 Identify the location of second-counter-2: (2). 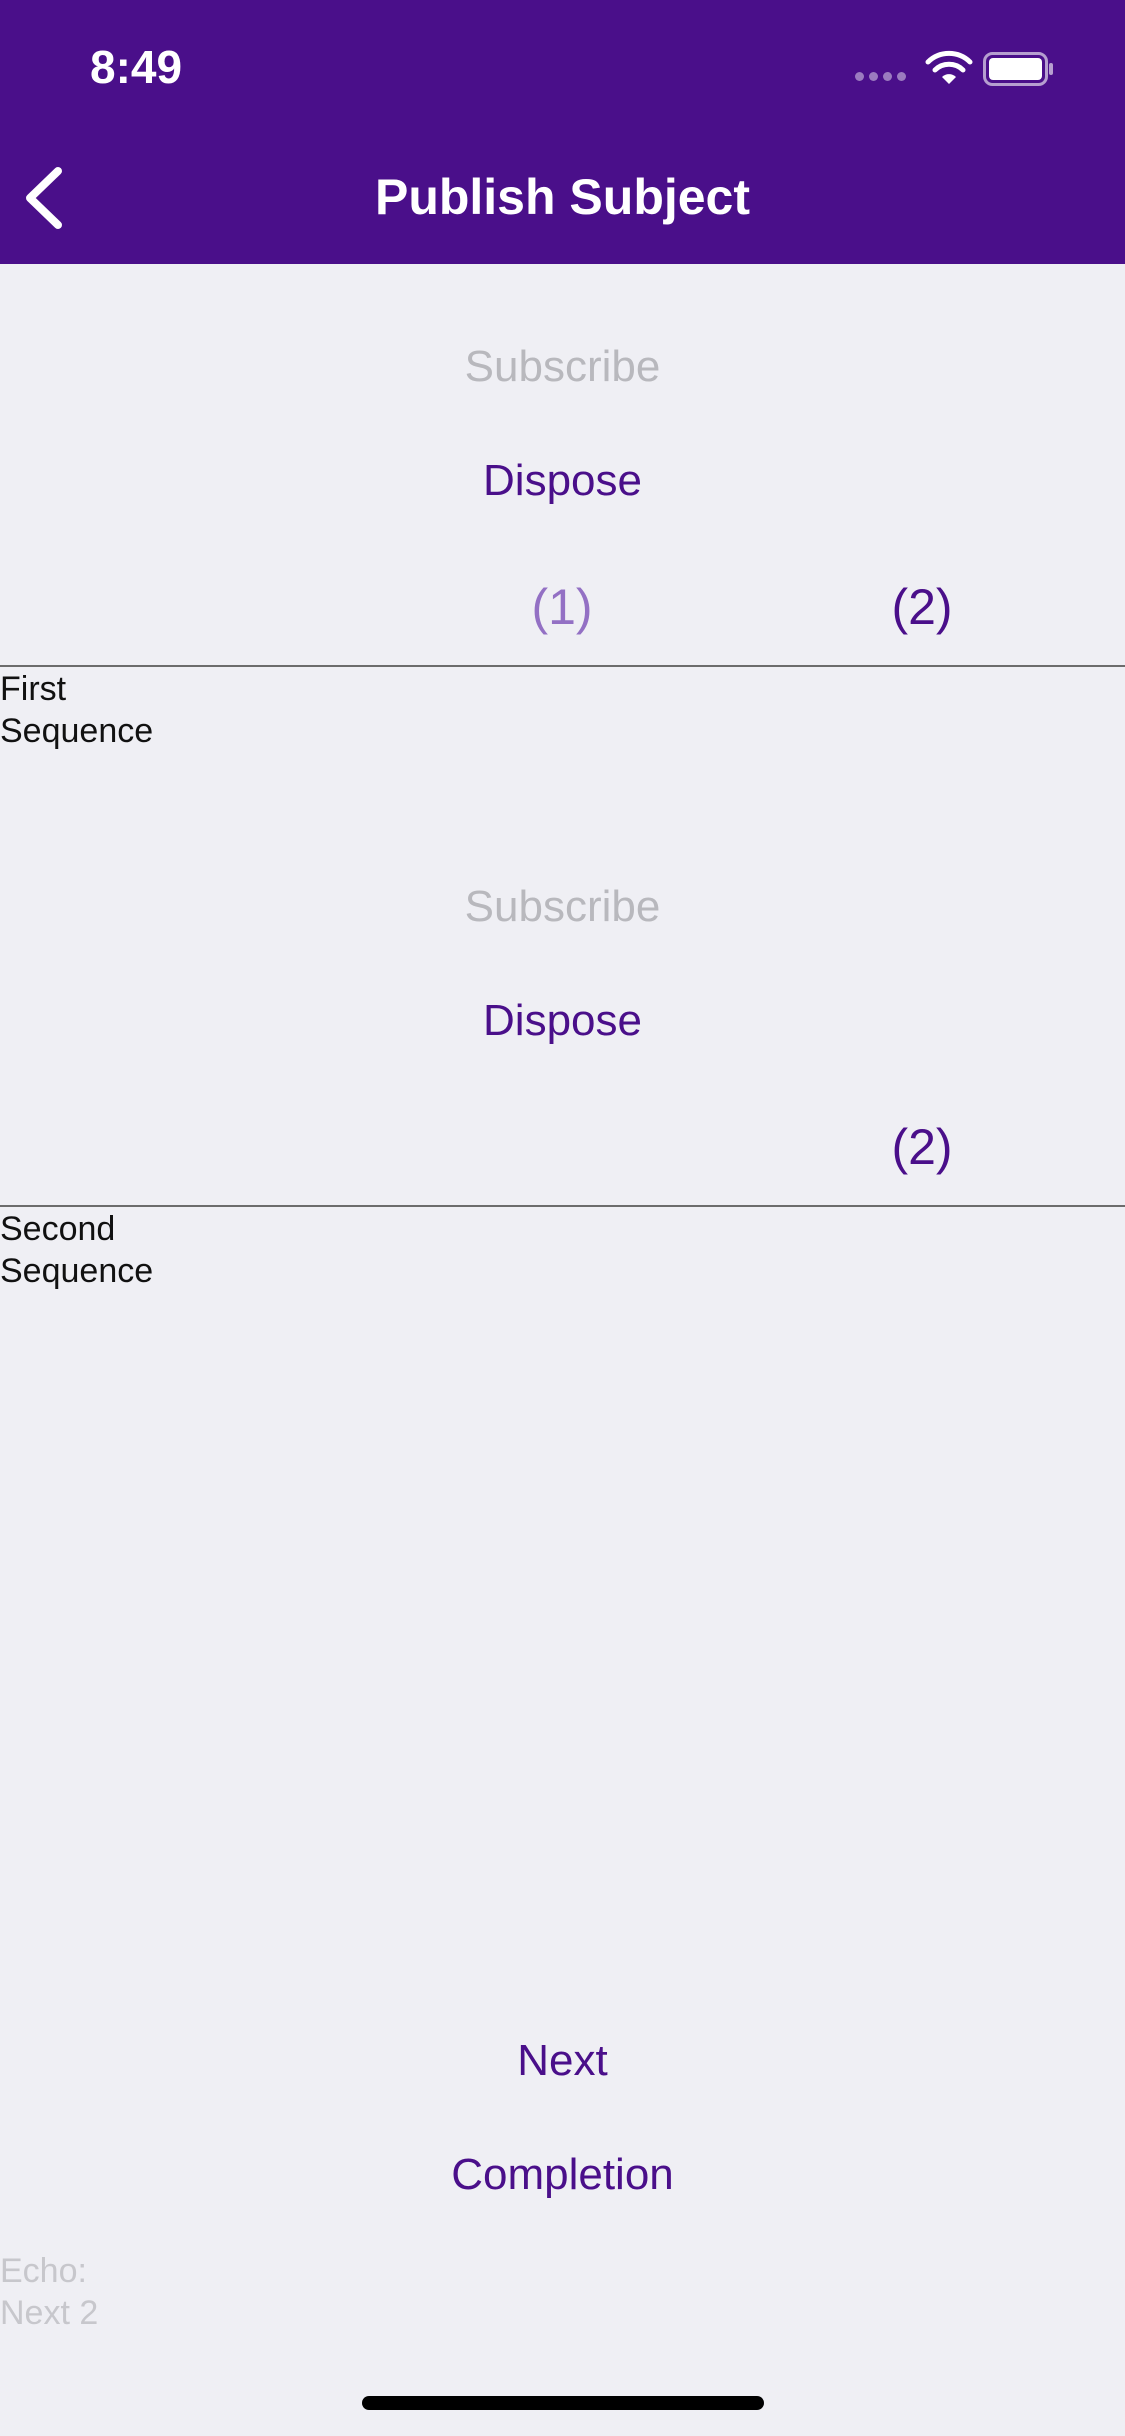
(922, 1147).